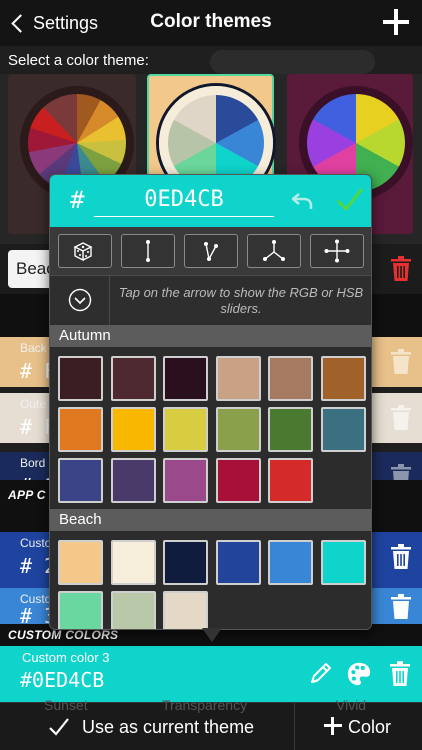 This screenshot has width=422, height=750. I want to click on palette-icon, so click(359, 674).